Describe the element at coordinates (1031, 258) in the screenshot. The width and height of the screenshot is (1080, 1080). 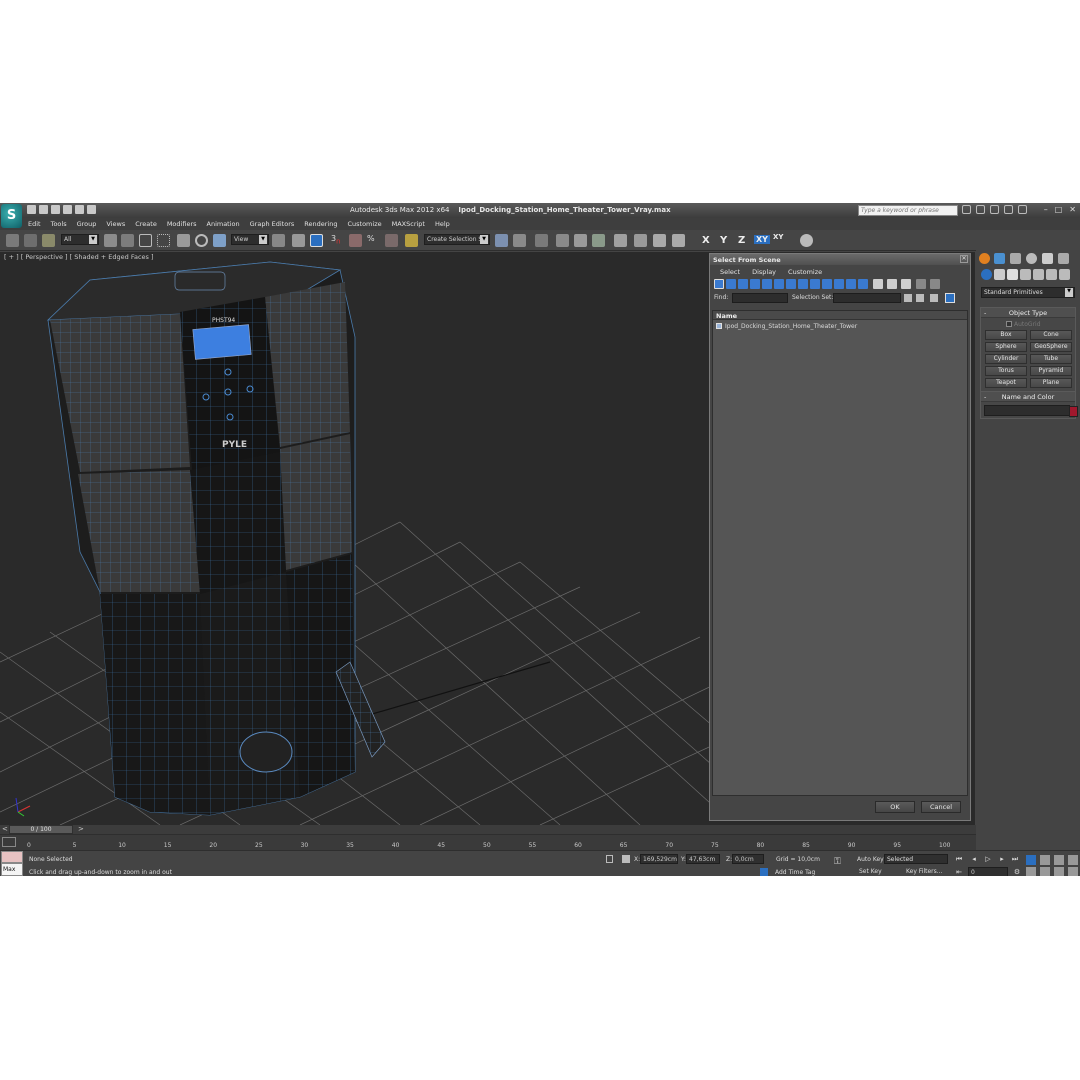
I see `motion-tab-icon` at that location.